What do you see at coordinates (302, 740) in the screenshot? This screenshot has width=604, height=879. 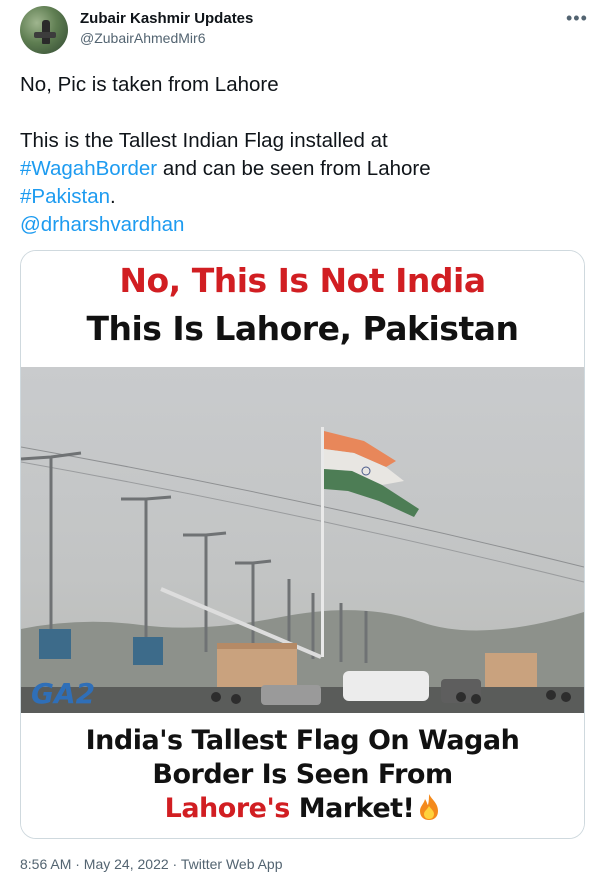 I see `media-caption-line: India's Tallest Flag On Wagah` at bounding box center [302, 740].